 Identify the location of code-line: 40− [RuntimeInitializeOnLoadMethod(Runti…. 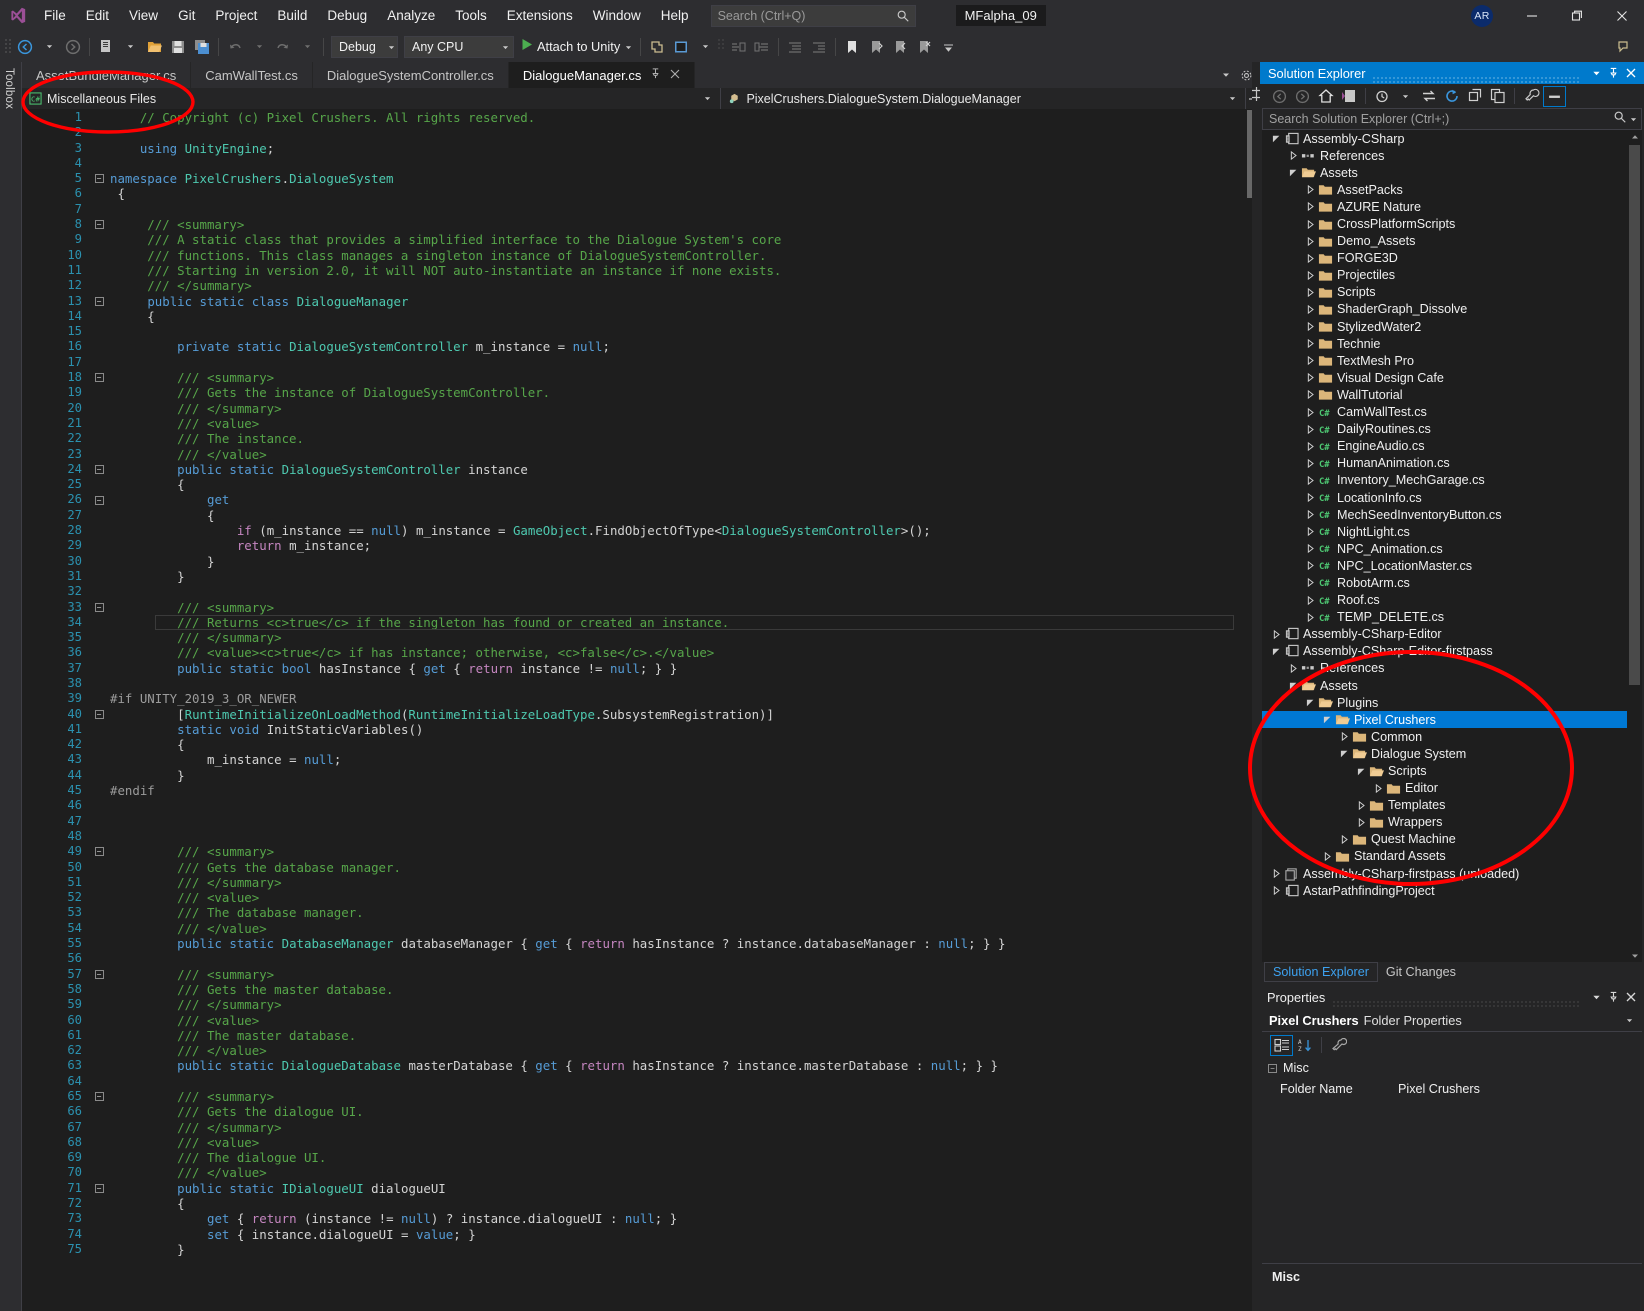
(633, 714).